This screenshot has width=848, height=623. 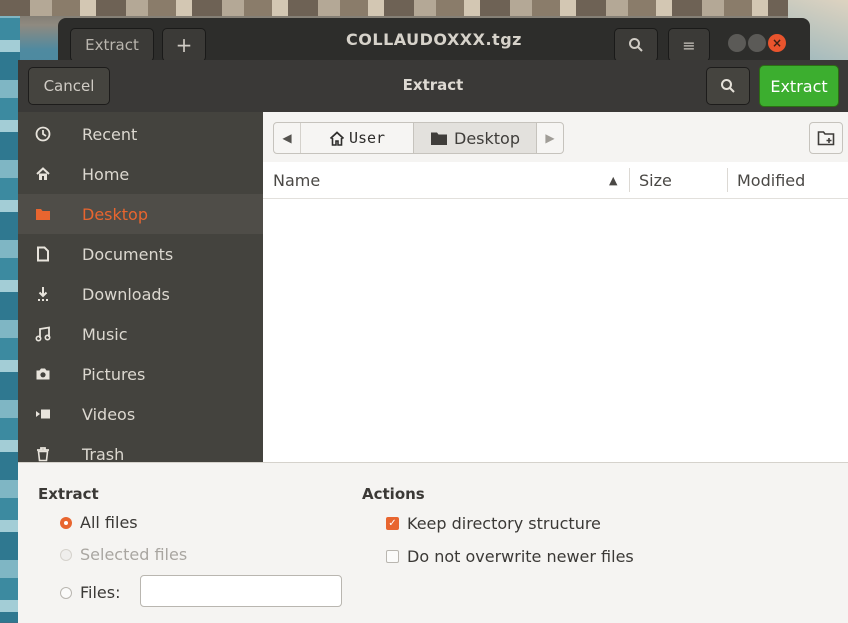 I want to click on selected-files-label: Selected files, so click(x=134, y=554).